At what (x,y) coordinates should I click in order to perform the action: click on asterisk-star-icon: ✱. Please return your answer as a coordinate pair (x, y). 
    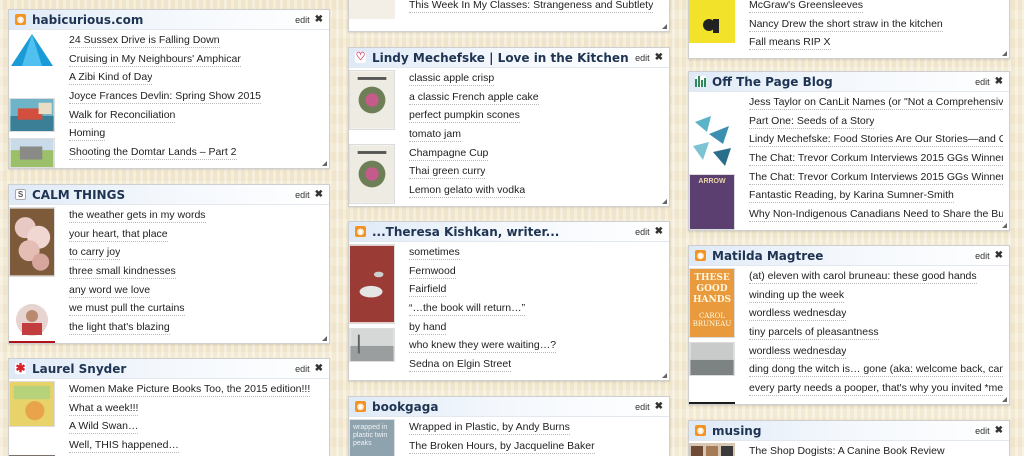
    Looking at the image, I should click on (20, 368).